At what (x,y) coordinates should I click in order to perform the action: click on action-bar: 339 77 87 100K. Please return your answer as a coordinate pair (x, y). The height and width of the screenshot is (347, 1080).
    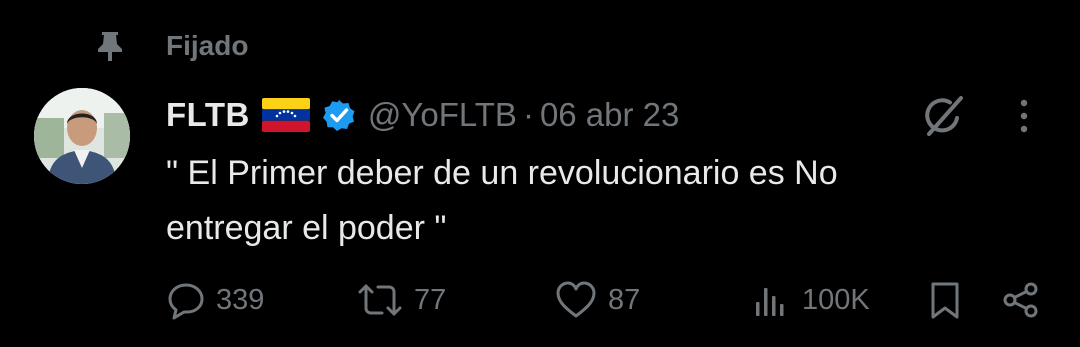
    Looking at the image, I should click on (540, 300).